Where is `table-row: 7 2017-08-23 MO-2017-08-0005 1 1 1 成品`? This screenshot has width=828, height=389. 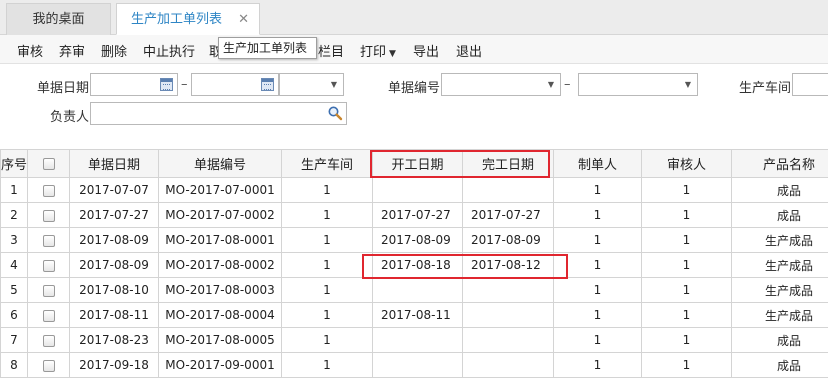 table-row: 7 2017-08-23 MO-2017-08-0005 1 1 1 成品 is located at coordinates (414, 340).